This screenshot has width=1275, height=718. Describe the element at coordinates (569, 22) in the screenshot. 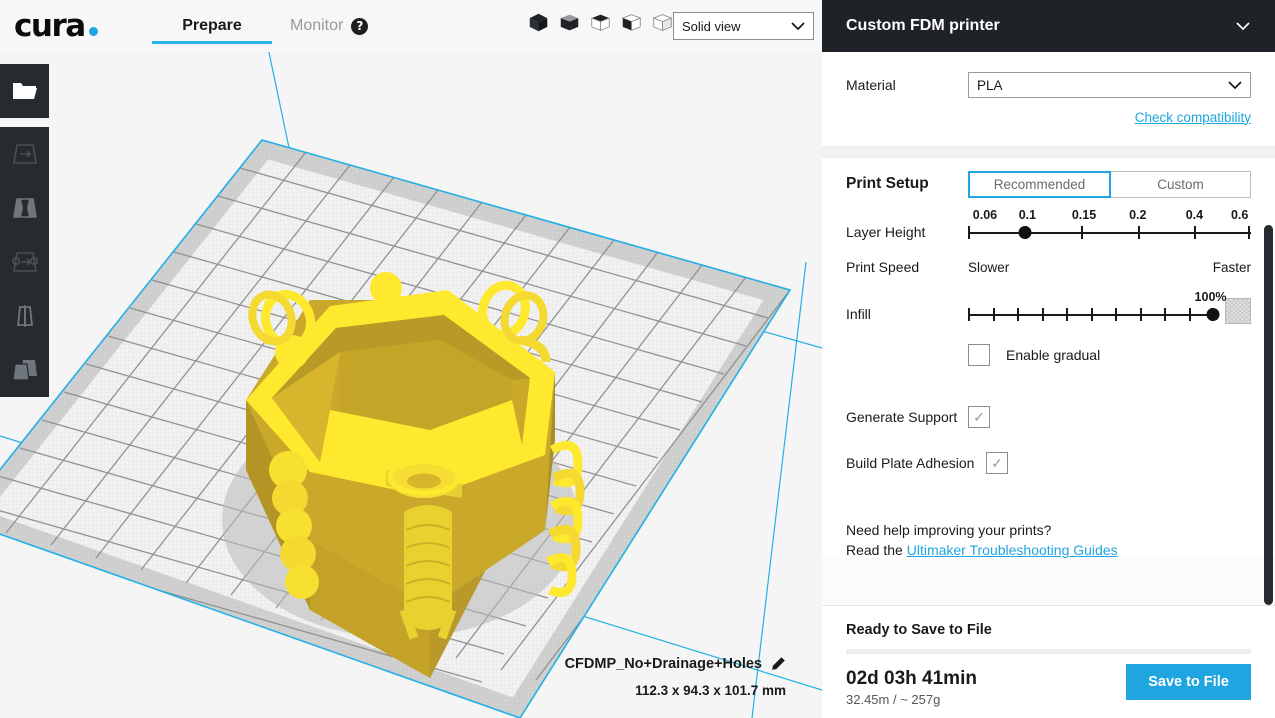

I see `cube-shaded-icon` at that location.